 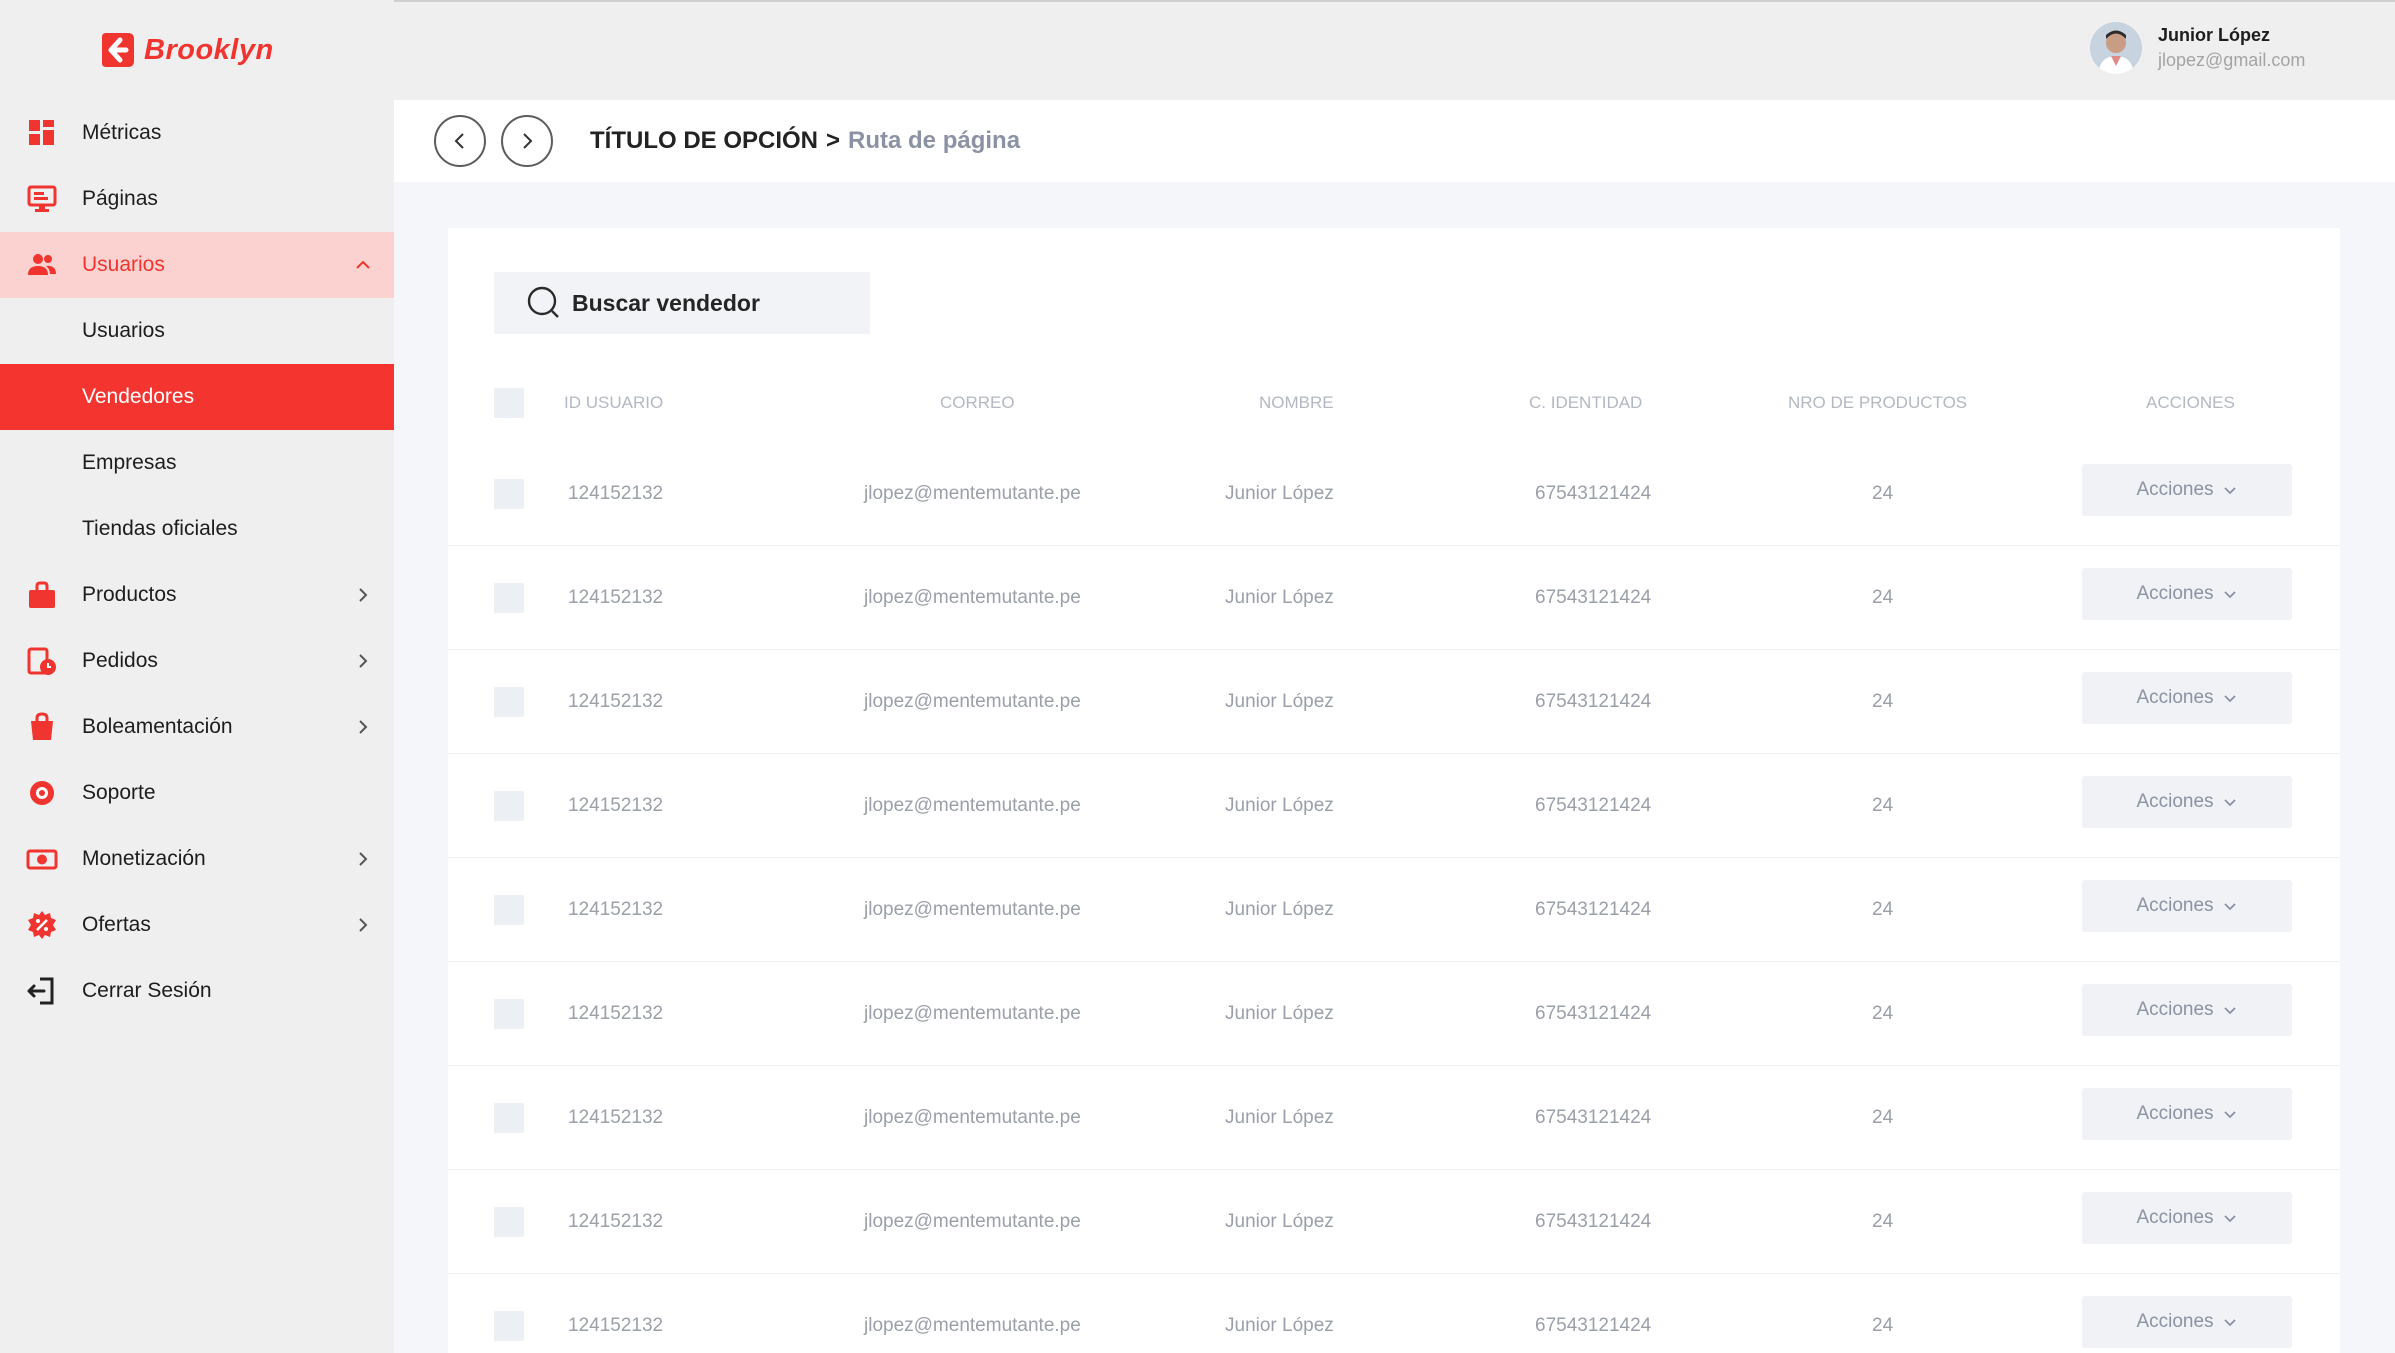 I want to click on sidebar-nav: Métricas Páginas Usuarios Usuarios Vende, so click(x=197, y=562).